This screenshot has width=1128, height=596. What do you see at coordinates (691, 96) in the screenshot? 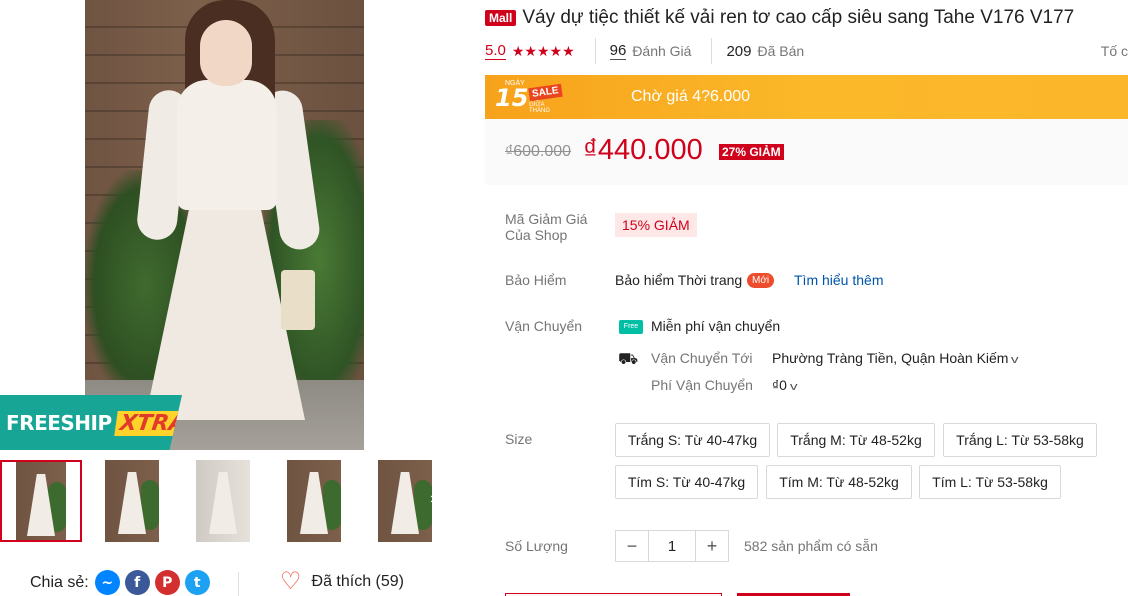
I see `flash-sale-text: Chờ giá 4?6.000` at bounding box center [691, 96].